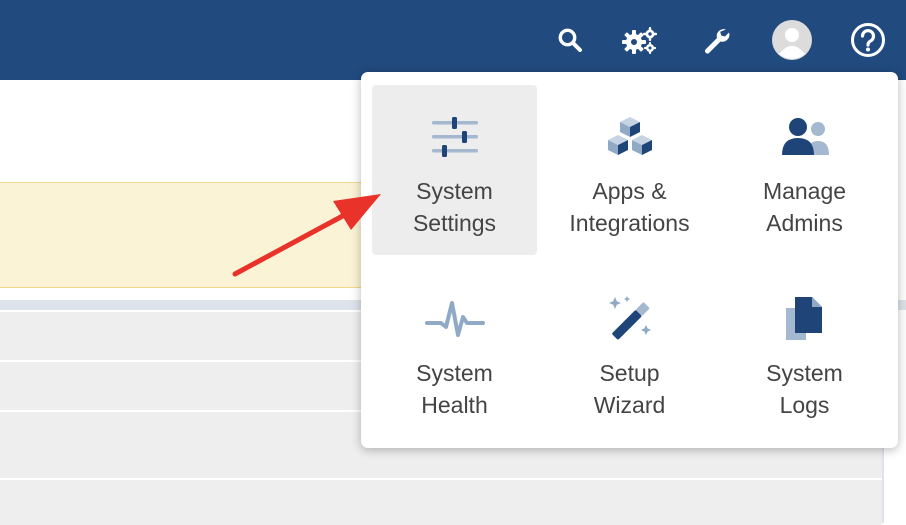 The width and height of the screenshot is (906, 525). I want to click on menu-item-label: Manage Admins, so click(804, 207).